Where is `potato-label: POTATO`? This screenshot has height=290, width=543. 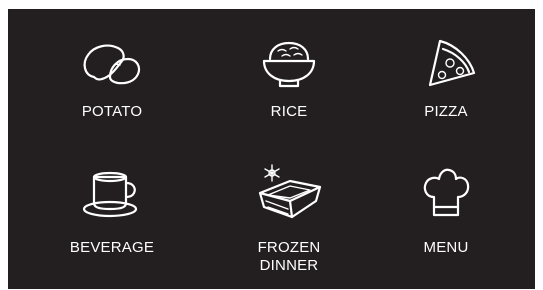 potato-label: POTATO is located at coordinates (112, 111).